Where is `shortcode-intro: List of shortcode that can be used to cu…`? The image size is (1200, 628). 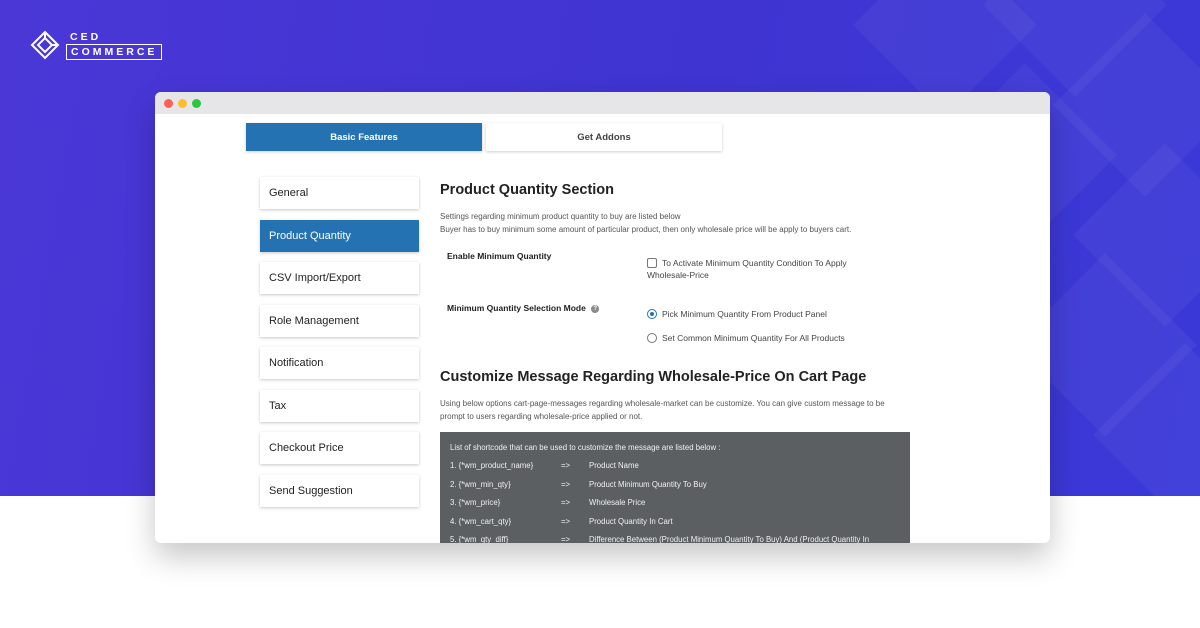 shortcode-intro: List of shortcode that can be used to cu… is located at coordinates (585, 447).